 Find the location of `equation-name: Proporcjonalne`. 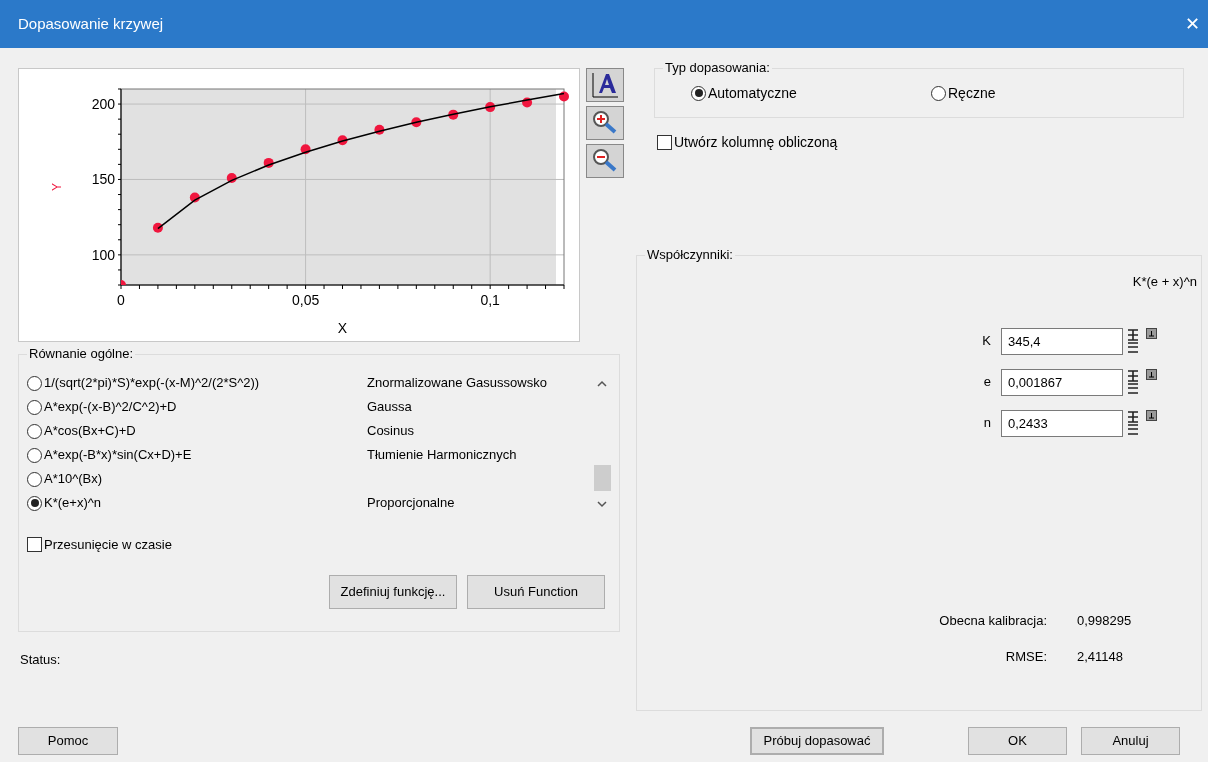

equation-name: Proporcjonalne is located at coordinates (411, 503).